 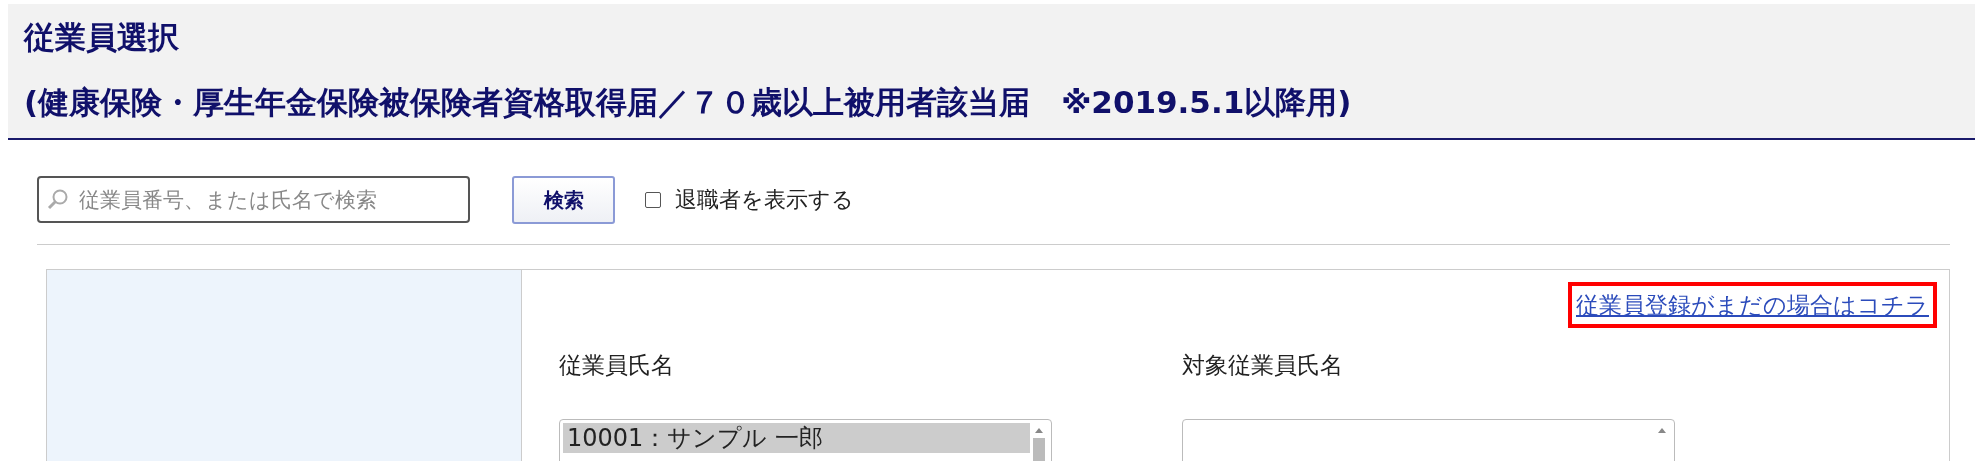 I want to click on list-item: 10001：サンプル 一郎, so click(x=796, y=437).